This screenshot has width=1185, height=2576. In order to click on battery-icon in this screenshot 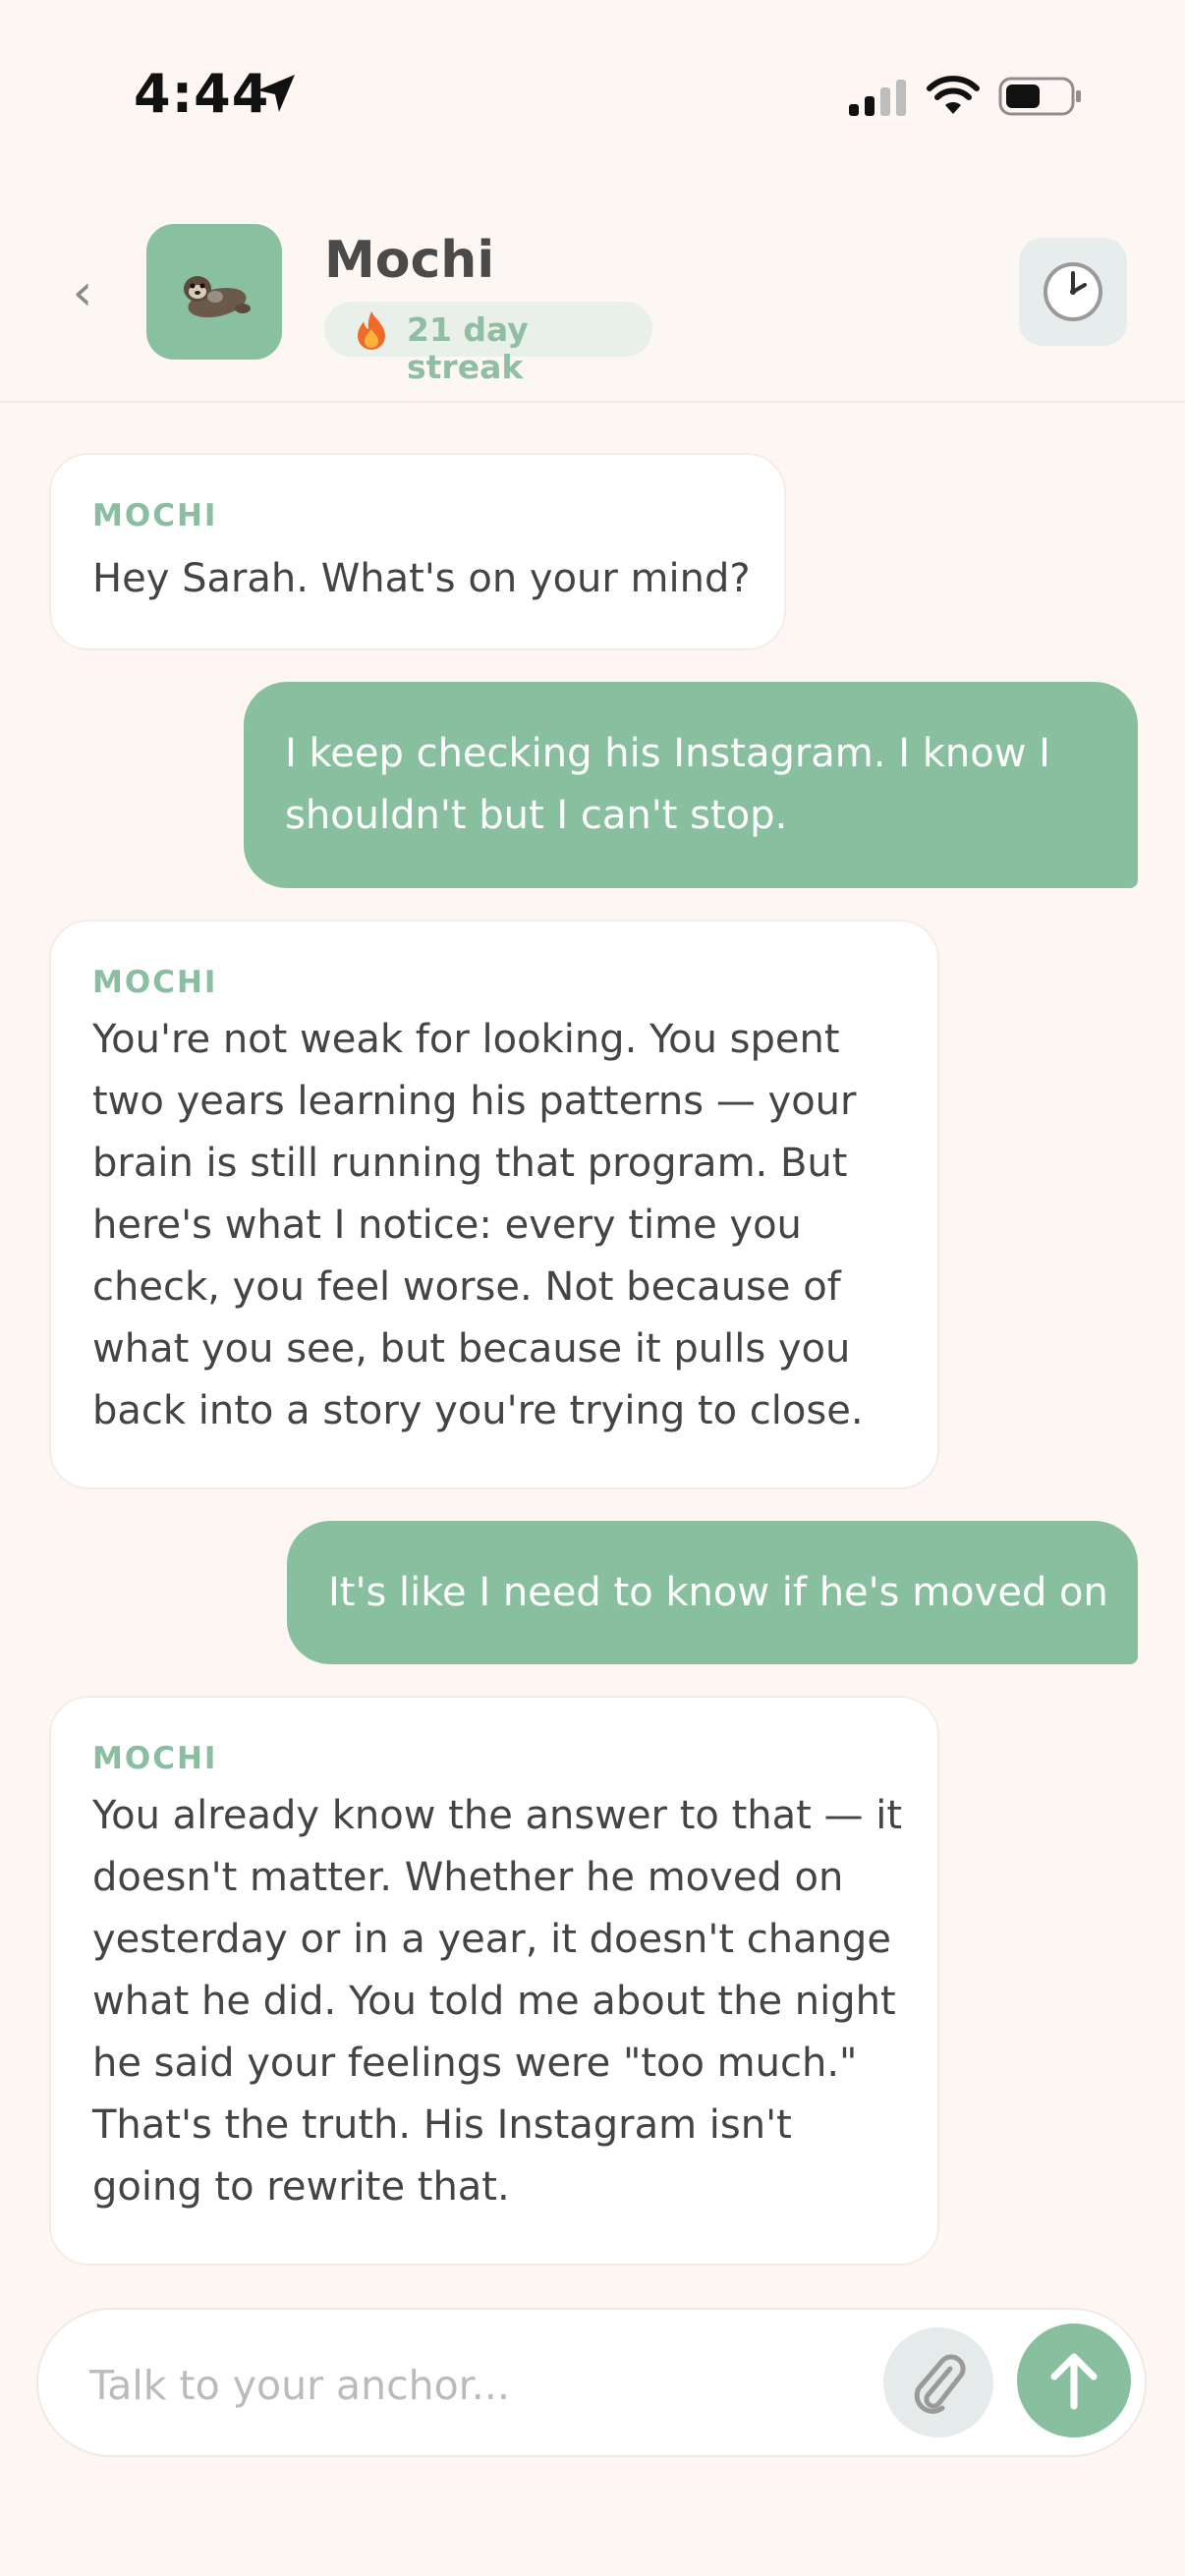, I will do `click(1040, 96)`.